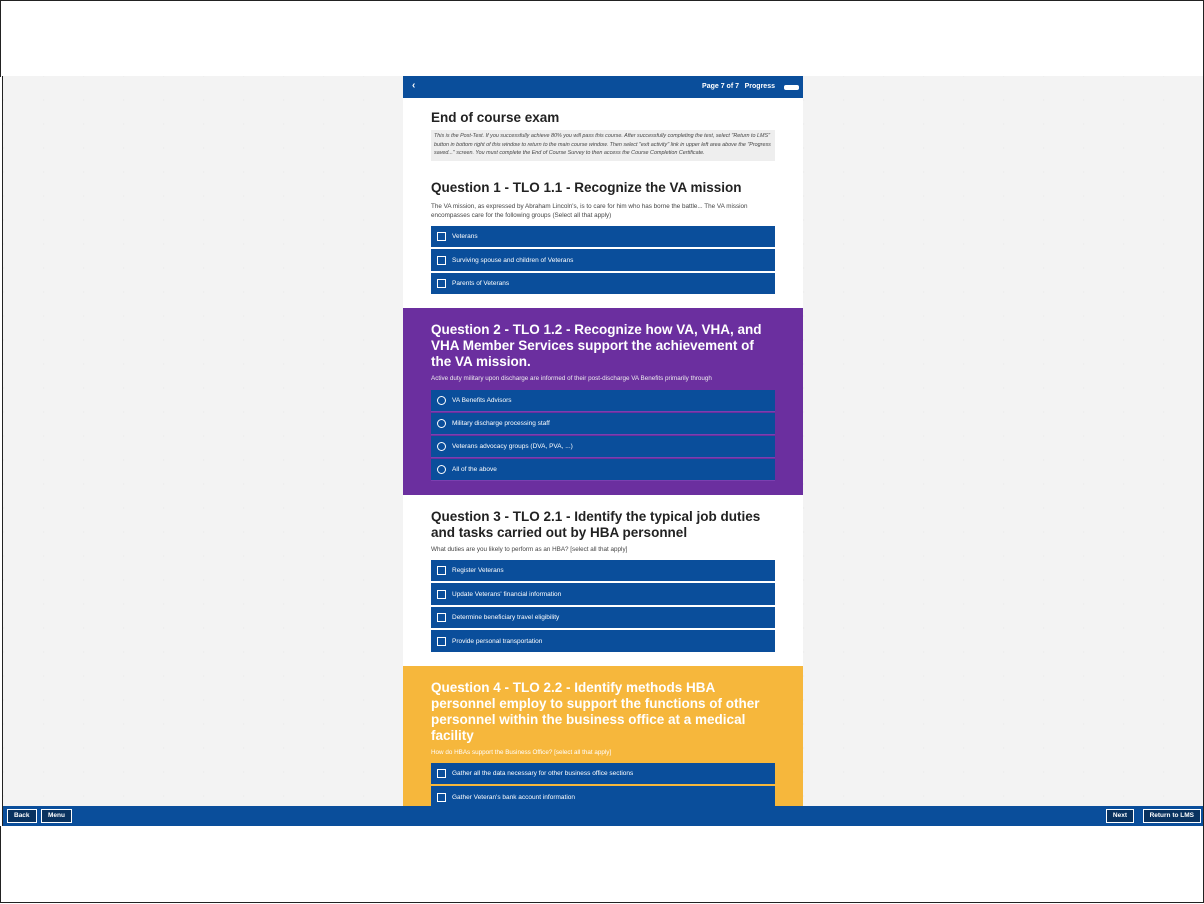 Image resolution: width=1204 pixels, height=904 pixels. Describe the element at coordinates (413, 86) in the screenshot. I see `chevron-left-icon: ‹` at that location.